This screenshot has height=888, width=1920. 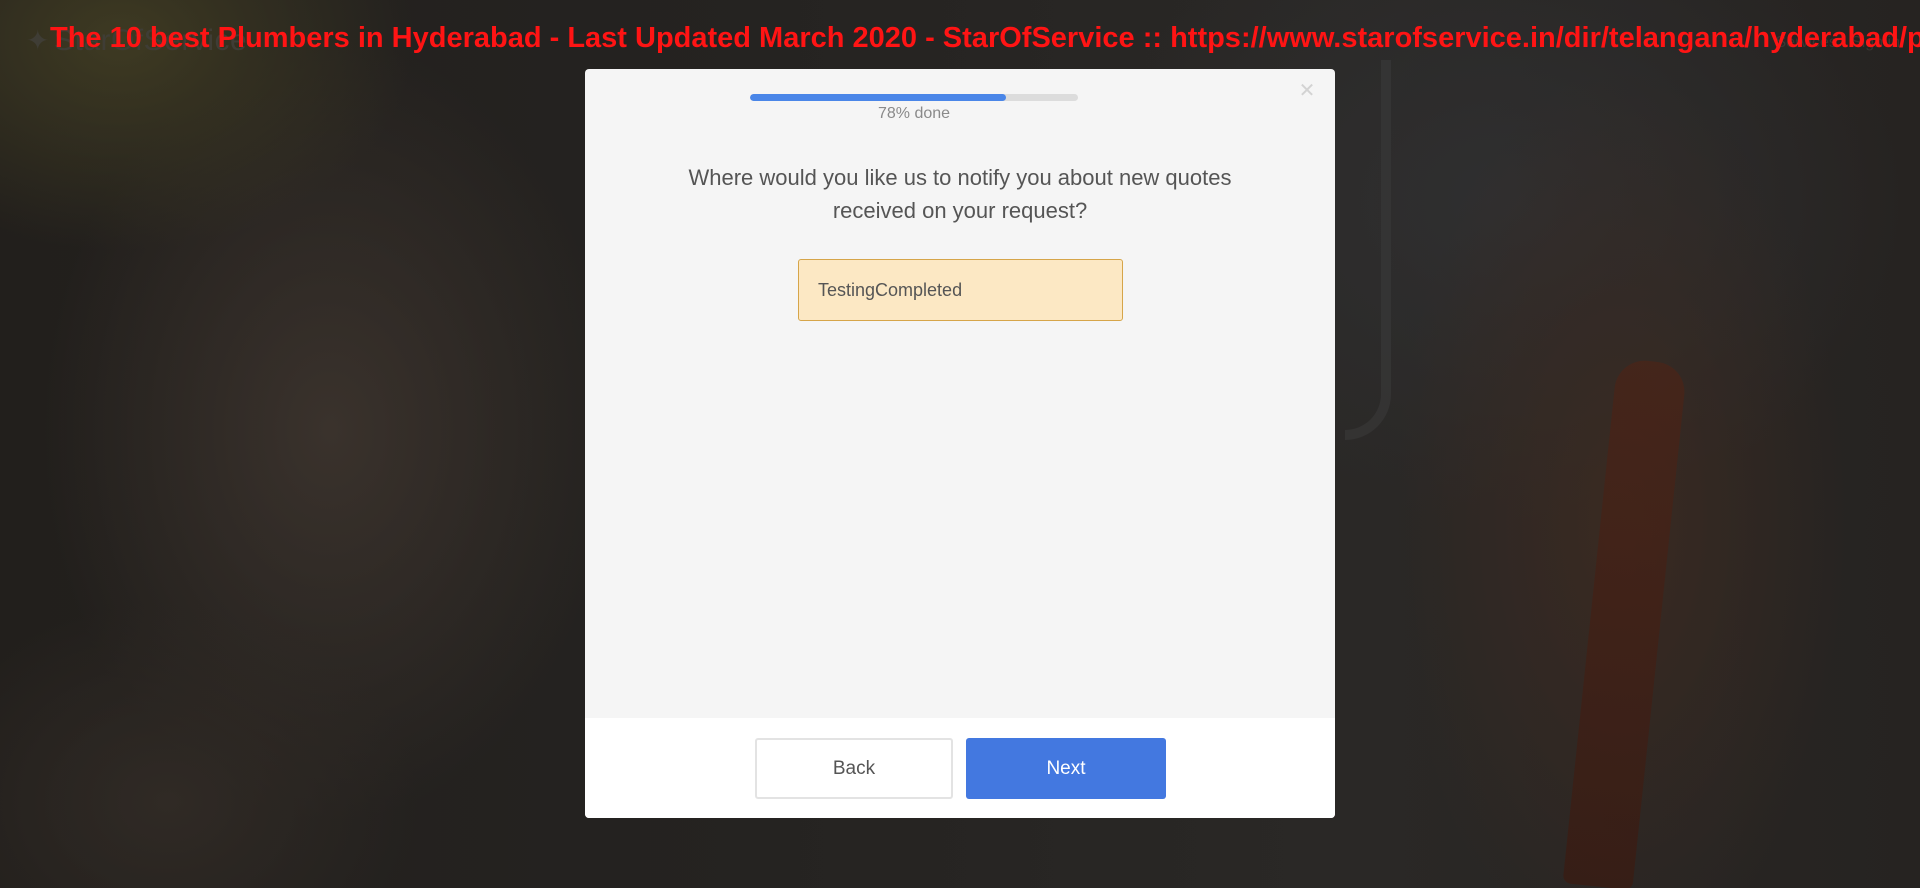 What do you see at coordinates (854, 768) in the screenshot?
I see `back-button: Back` at bounding box center [854, 768].